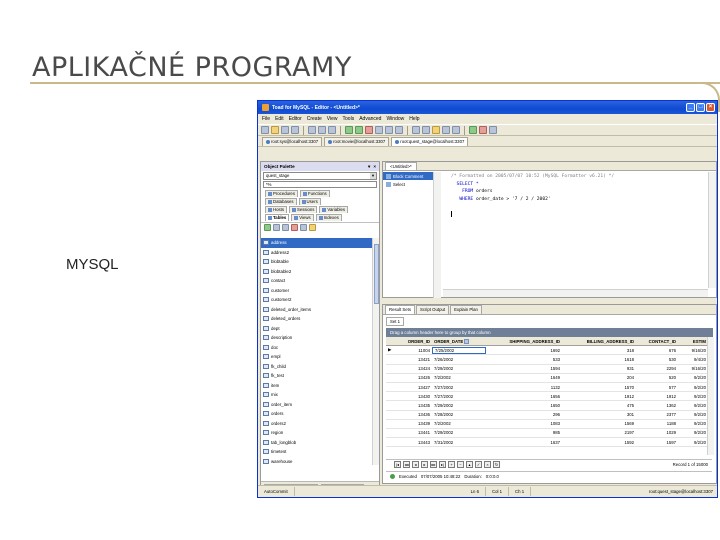 The image size is (720, 540). I want to click on filter-icon, so click(467, 341).